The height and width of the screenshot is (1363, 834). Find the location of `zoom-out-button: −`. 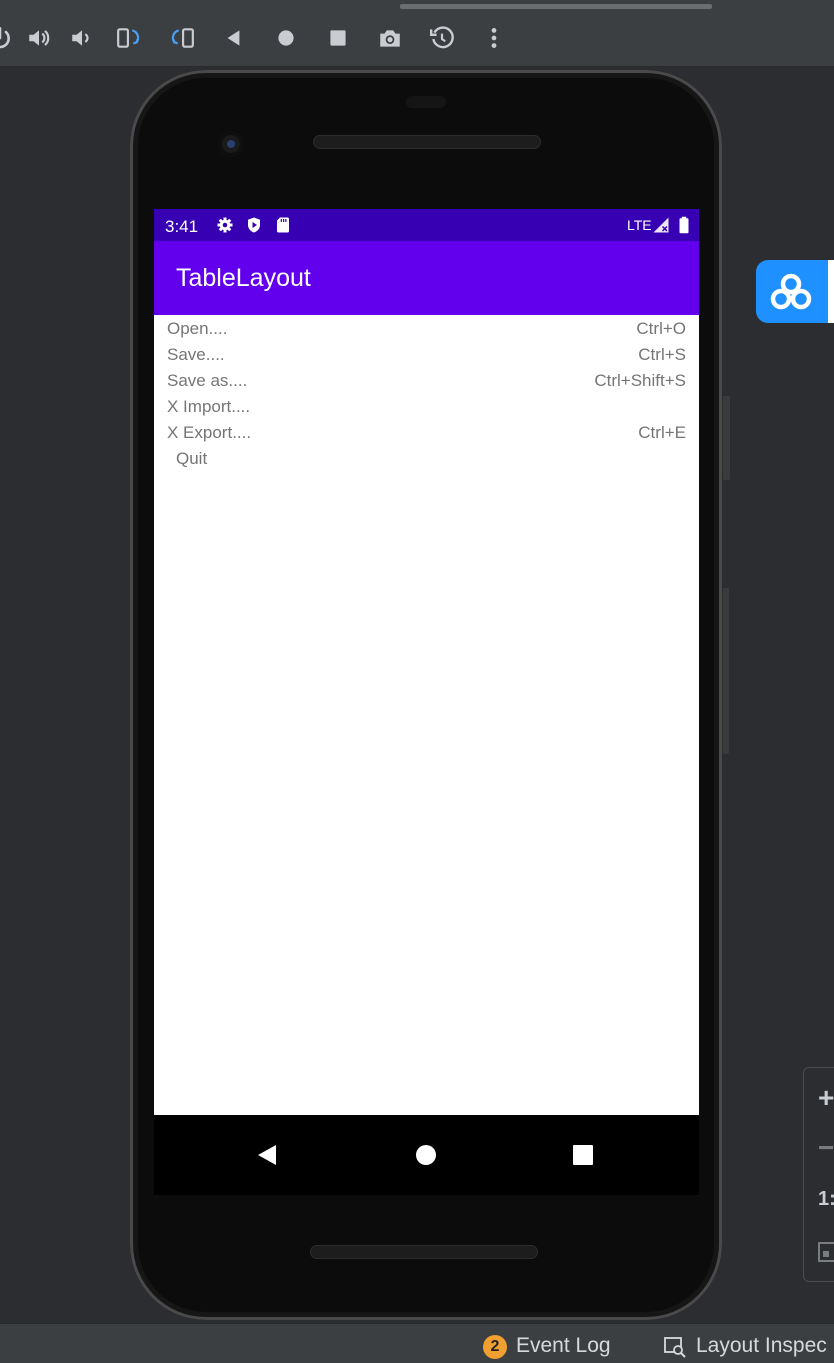

zoom-out-button: − is located at coordinates (826, 1148).